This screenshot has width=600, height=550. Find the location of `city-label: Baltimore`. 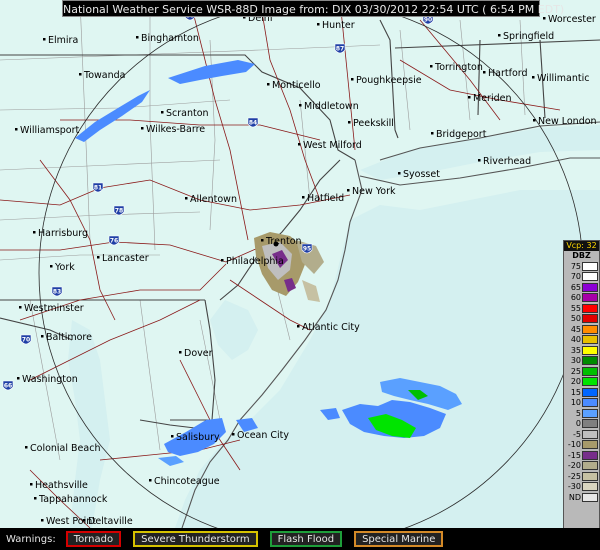

city-label: Baltimore is located at coordinates (69, 337).